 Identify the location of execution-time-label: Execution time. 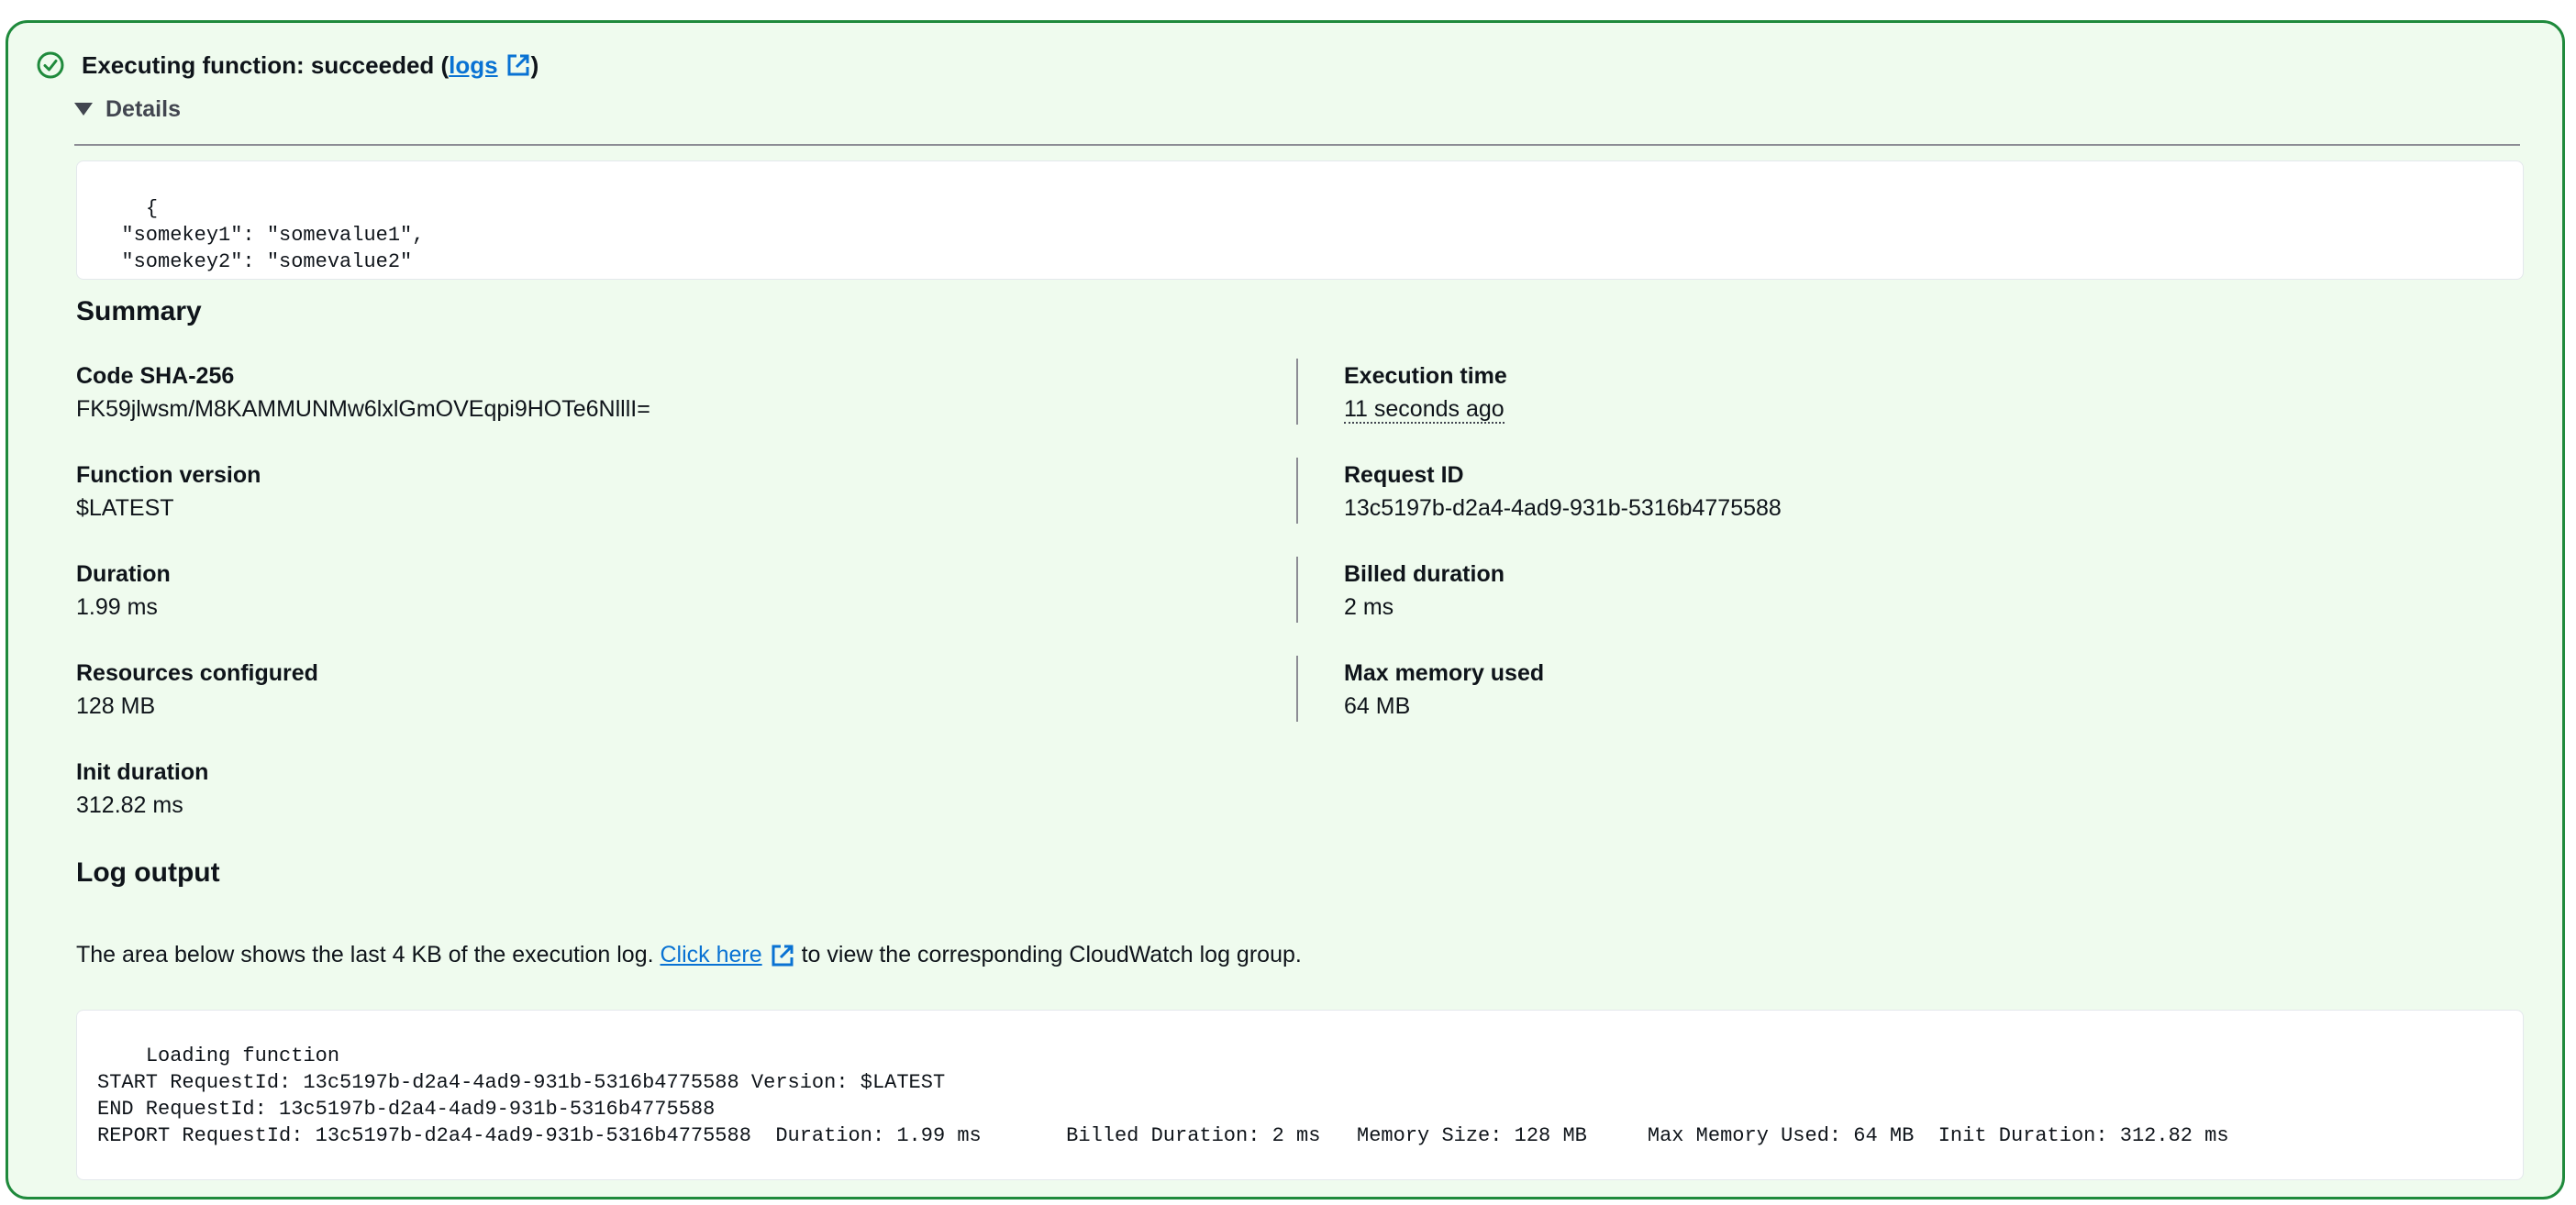
(1425, 376).